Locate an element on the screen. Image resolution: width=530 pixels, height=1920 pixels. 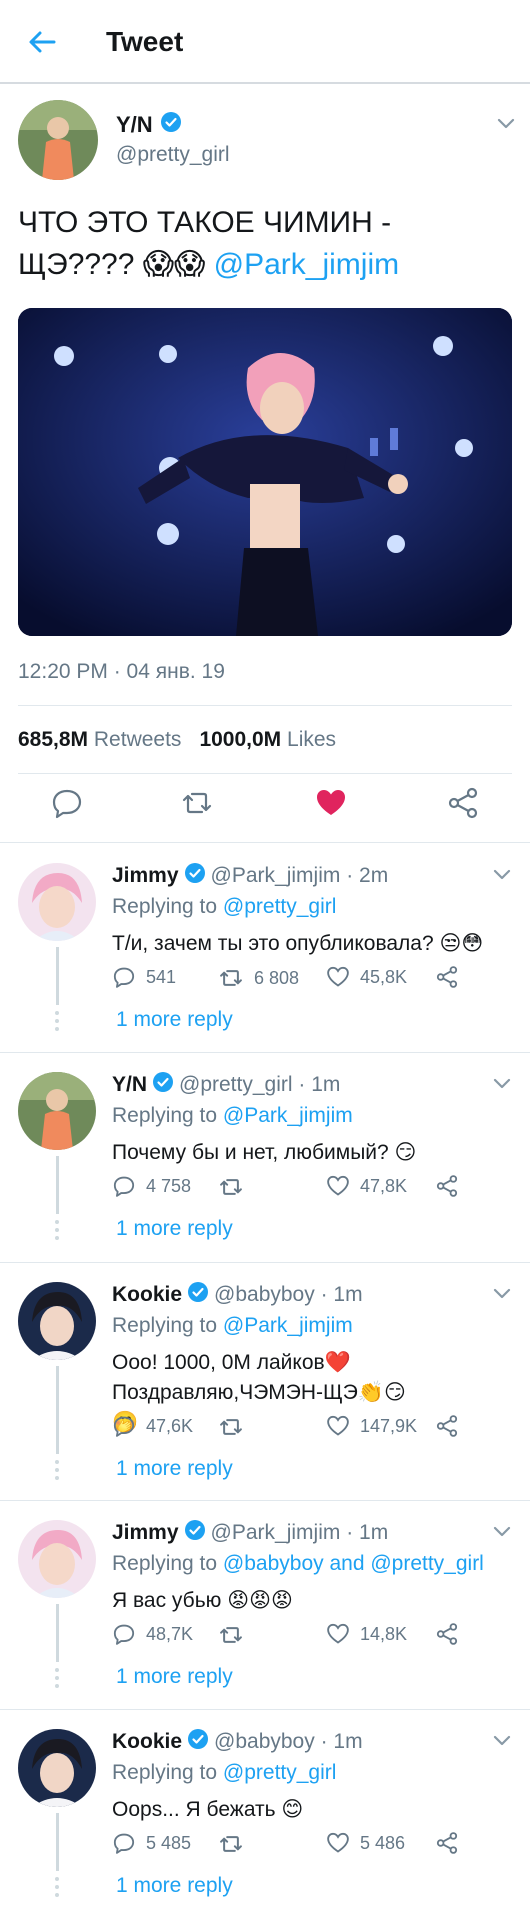
replying-to: Replying to @pretty_girl is located at coordinates (224, 1773).